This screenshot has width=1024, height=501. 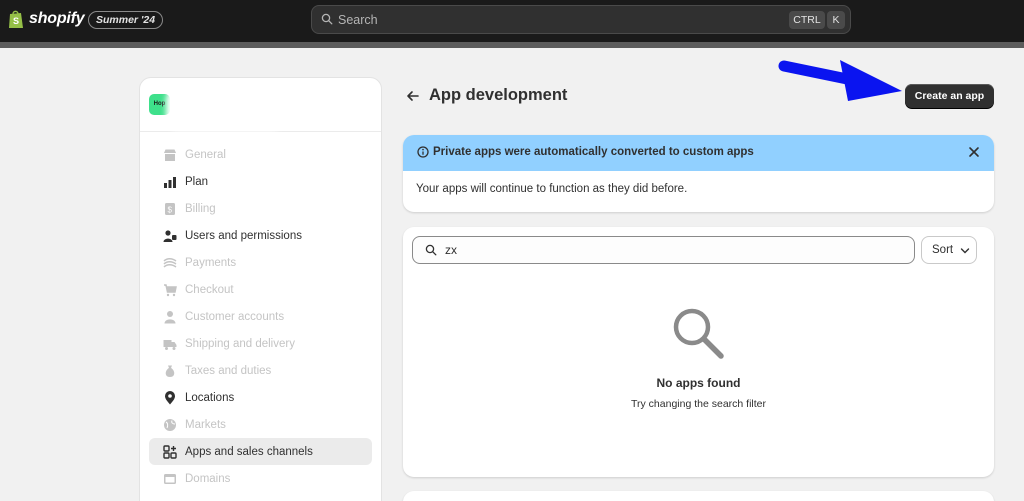 I want to click on domain-icon, so click(x=170, y=478).